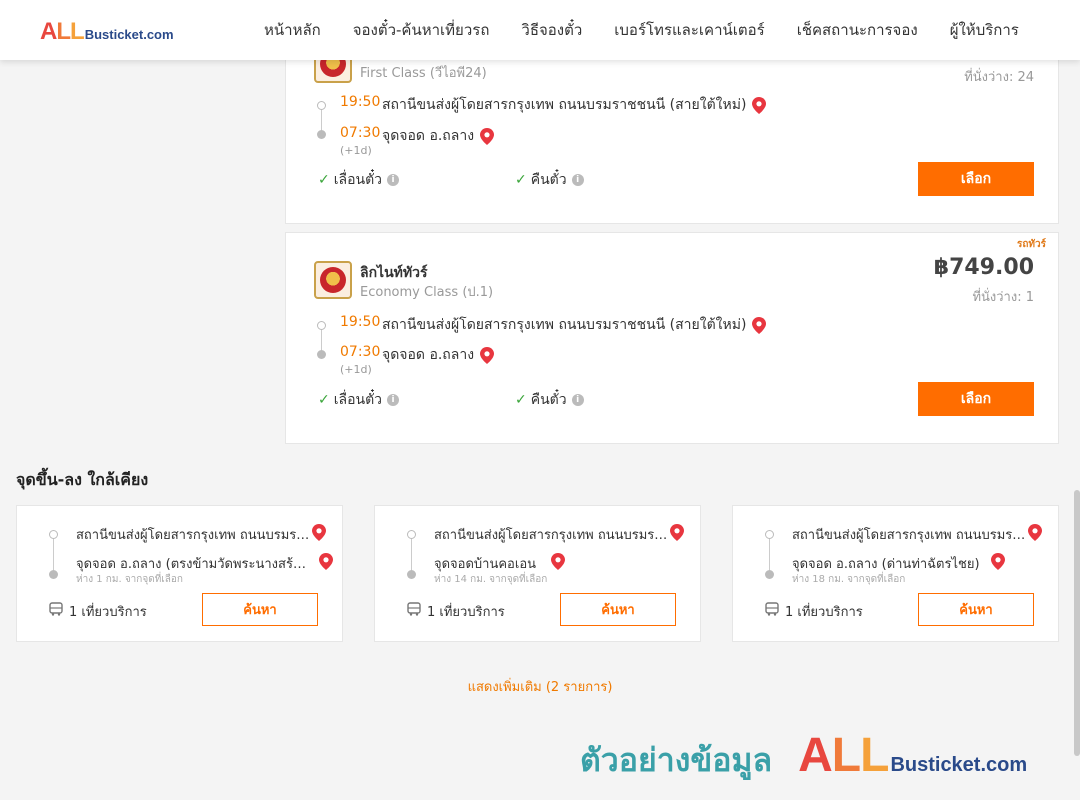 This screenshot has width=1080, height=800. I want to click on nearby-distance: ห่าง 18 กม. จากจุดที่เลือก, so click(849, 579).